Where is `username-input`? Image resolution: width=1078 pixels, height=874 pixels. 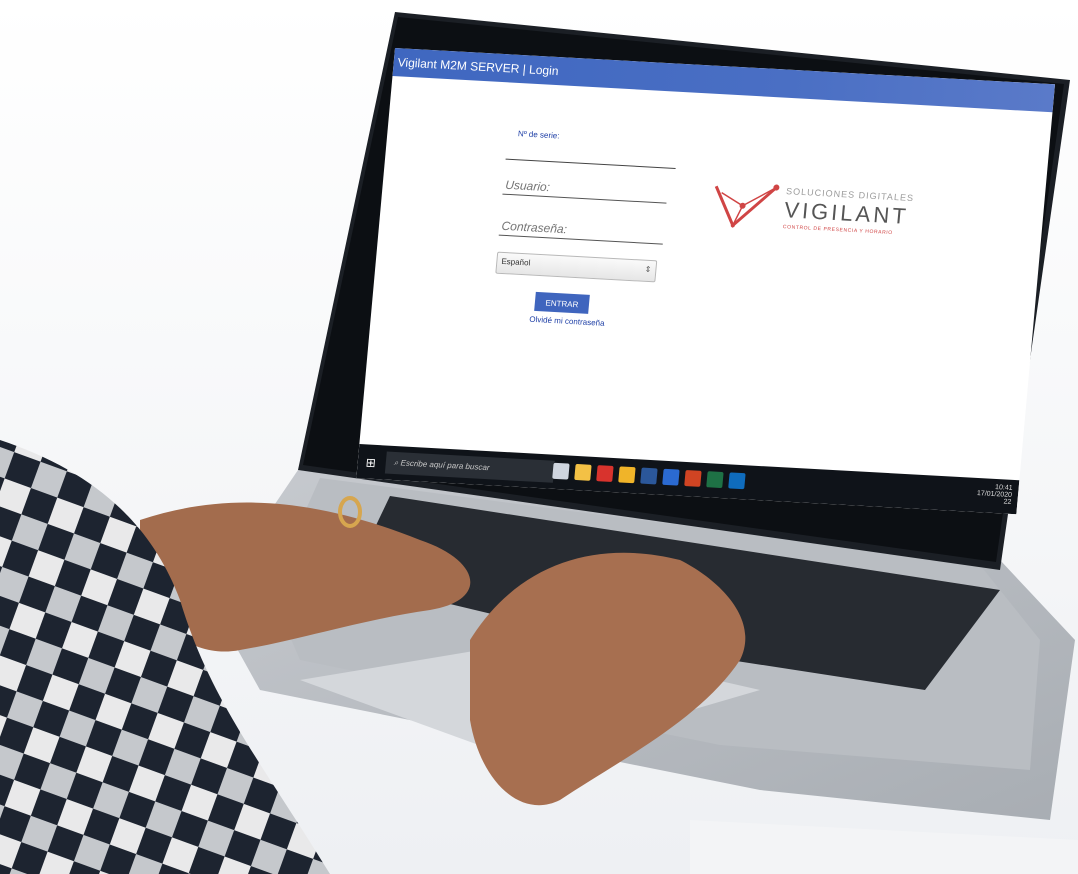 username-input is located at coordinates (585, 189).